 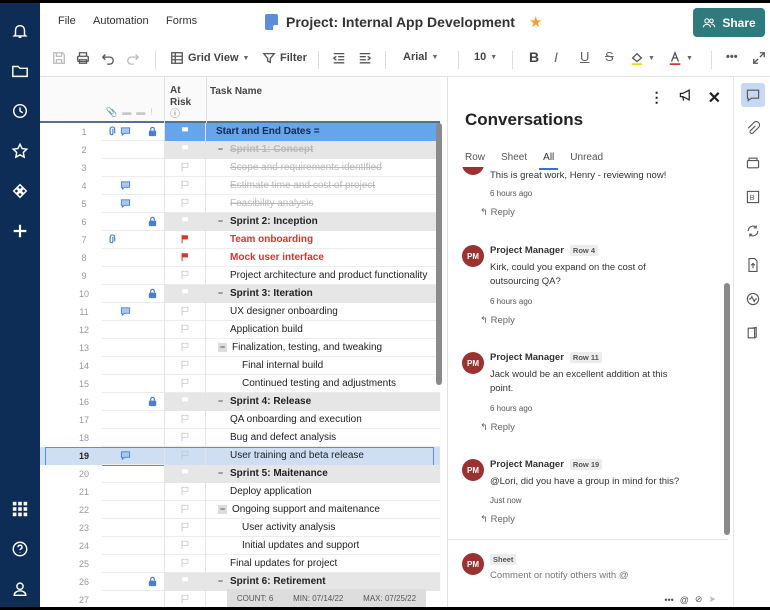 What do you see at coordinates (71, 546) in the screenshot?
I see `row-number: 24` at bounding box center [71, 546].